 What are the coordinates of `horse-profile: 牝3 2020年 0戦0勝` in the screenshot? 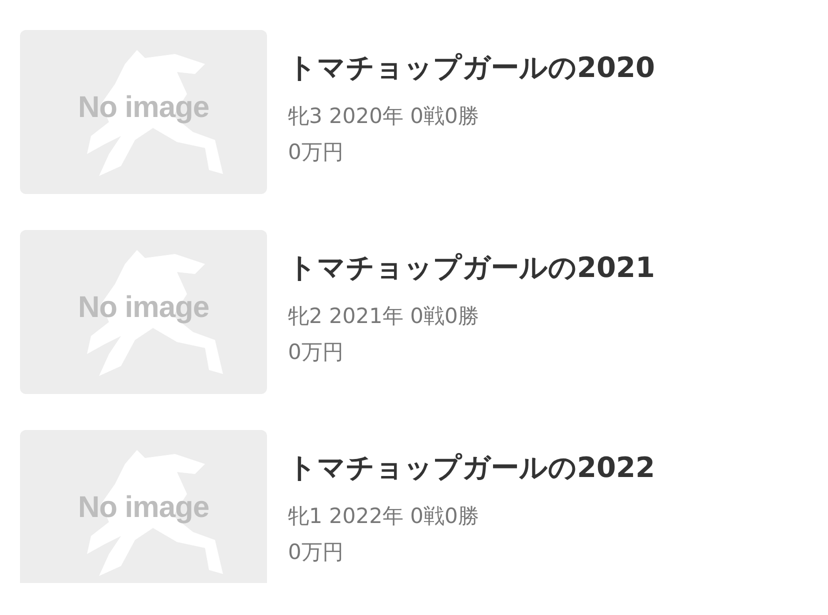 It's located at (384, 116).